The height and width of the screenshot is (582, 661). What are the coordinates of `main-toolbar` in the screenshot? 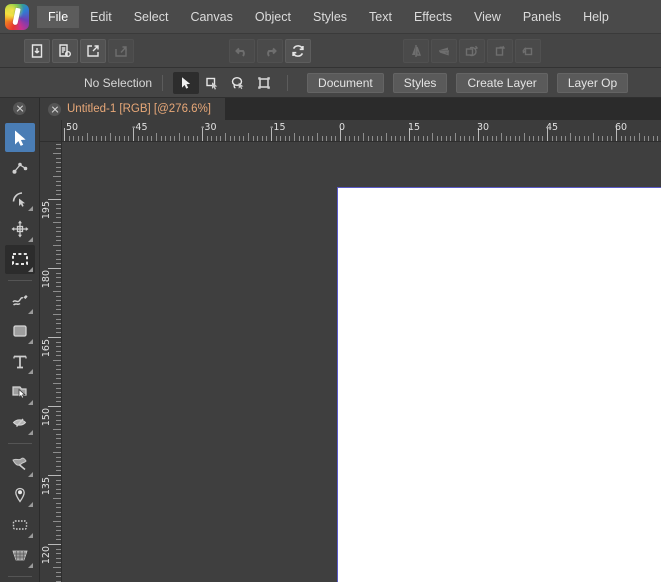 It's located at (330, 51).